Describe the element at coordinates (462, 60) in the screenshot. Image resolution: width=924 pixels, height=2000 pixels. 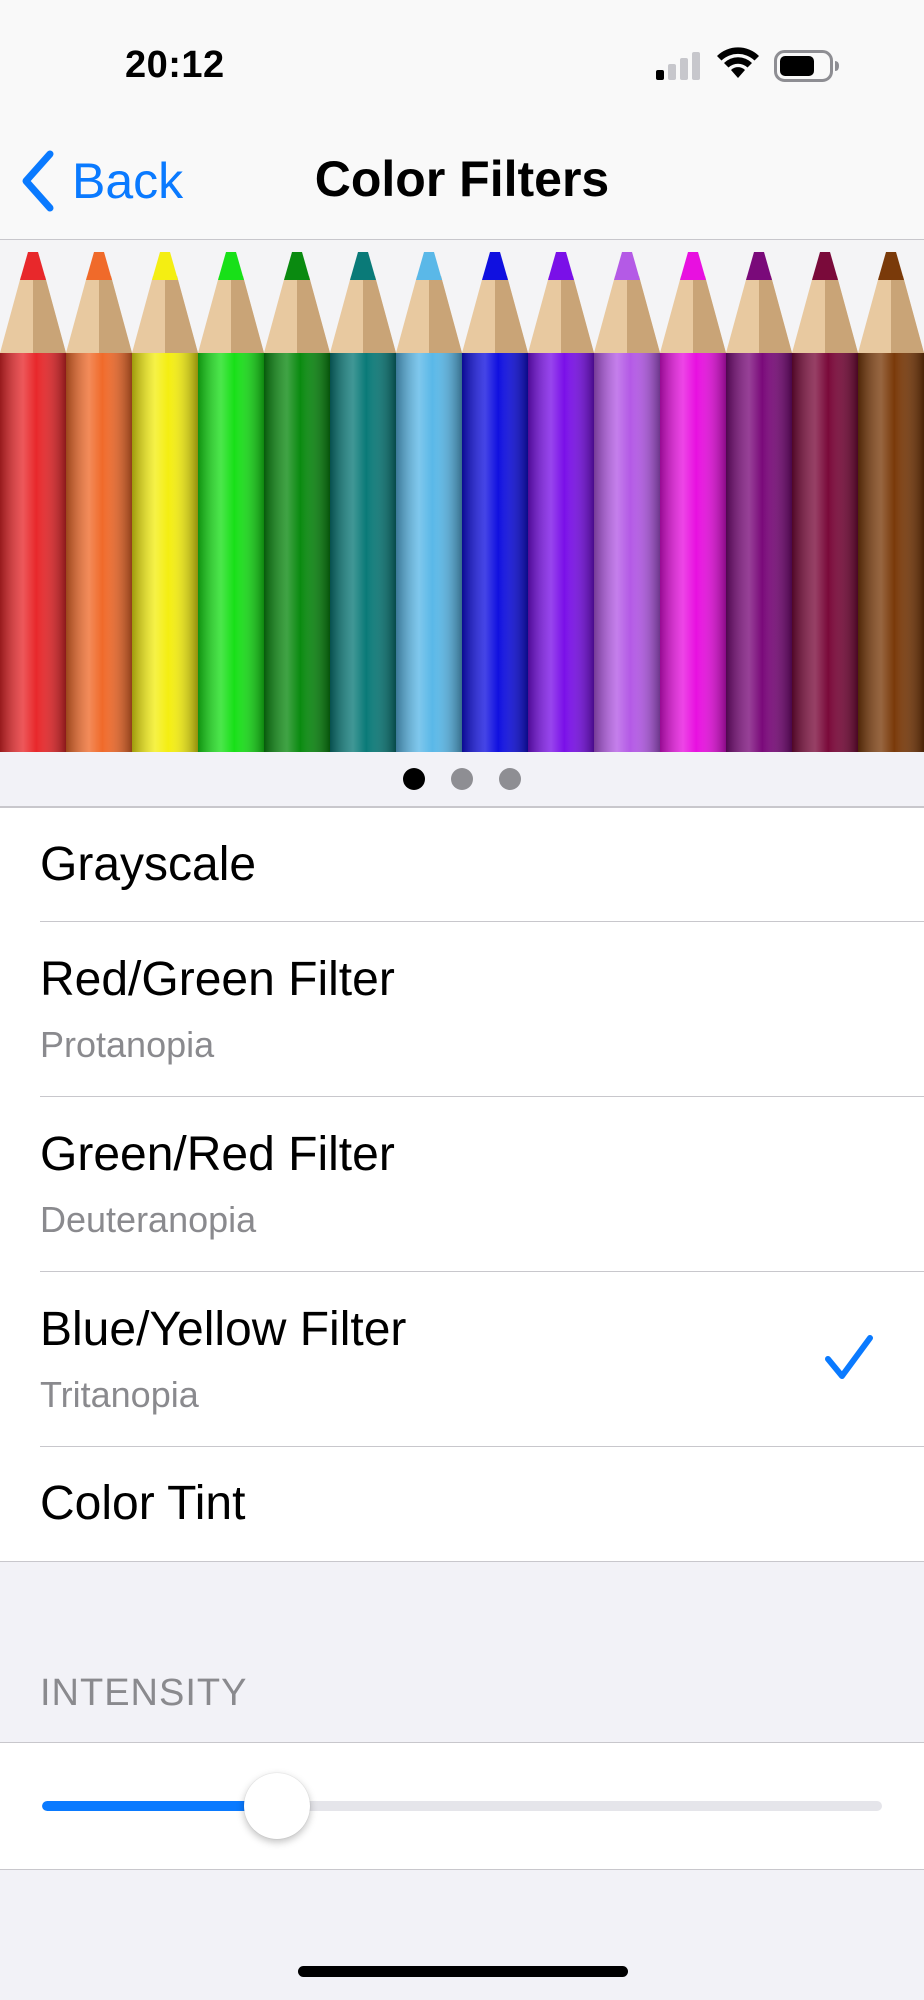
I see `status-bar: 20:12` at that location.